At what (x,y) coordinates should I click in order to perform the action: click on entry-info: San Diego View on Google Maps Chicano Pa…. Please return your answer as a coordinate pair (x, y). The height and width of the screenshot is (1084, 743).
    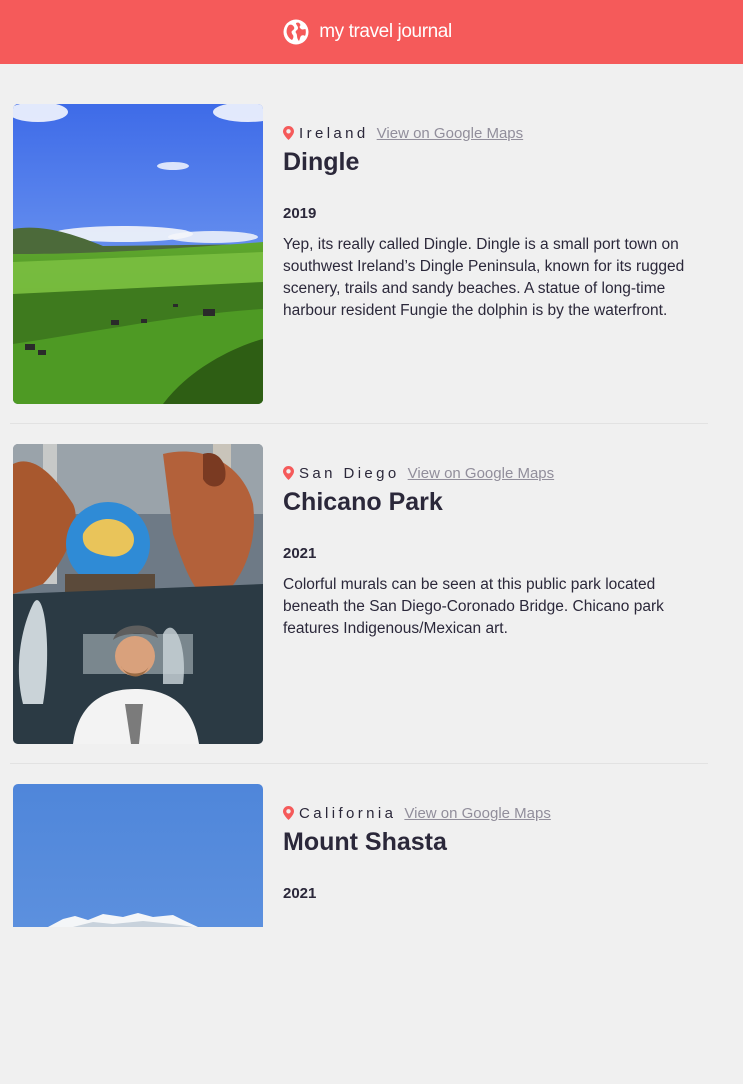
    Looking at the image, I should click on (495, 551).